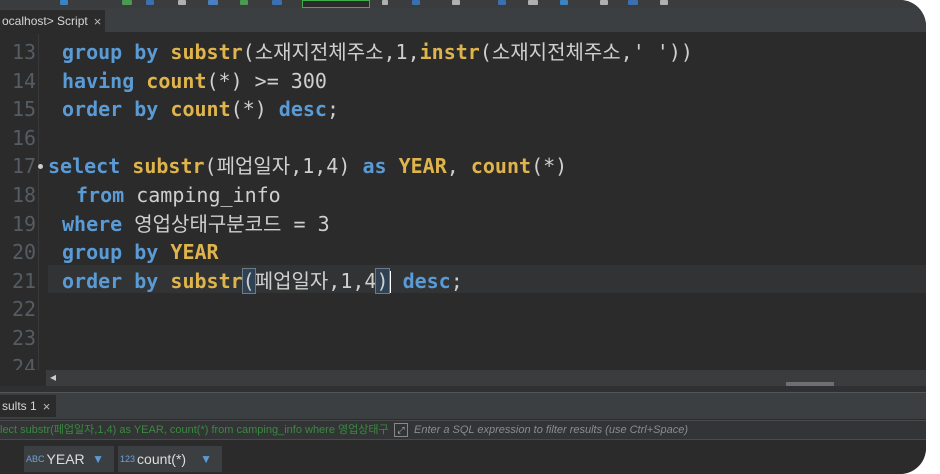 The image size is (940, 474). Describe the element at coordinates (128, 459) in the screenshot. I see `numeric-type-icon: 123` at that location.